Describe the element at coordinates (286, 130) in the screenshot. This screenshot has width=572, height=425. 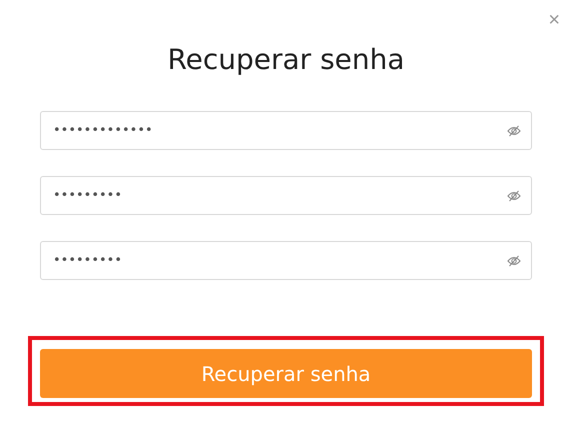
I see `password-field: •••••••••••••` at that location.